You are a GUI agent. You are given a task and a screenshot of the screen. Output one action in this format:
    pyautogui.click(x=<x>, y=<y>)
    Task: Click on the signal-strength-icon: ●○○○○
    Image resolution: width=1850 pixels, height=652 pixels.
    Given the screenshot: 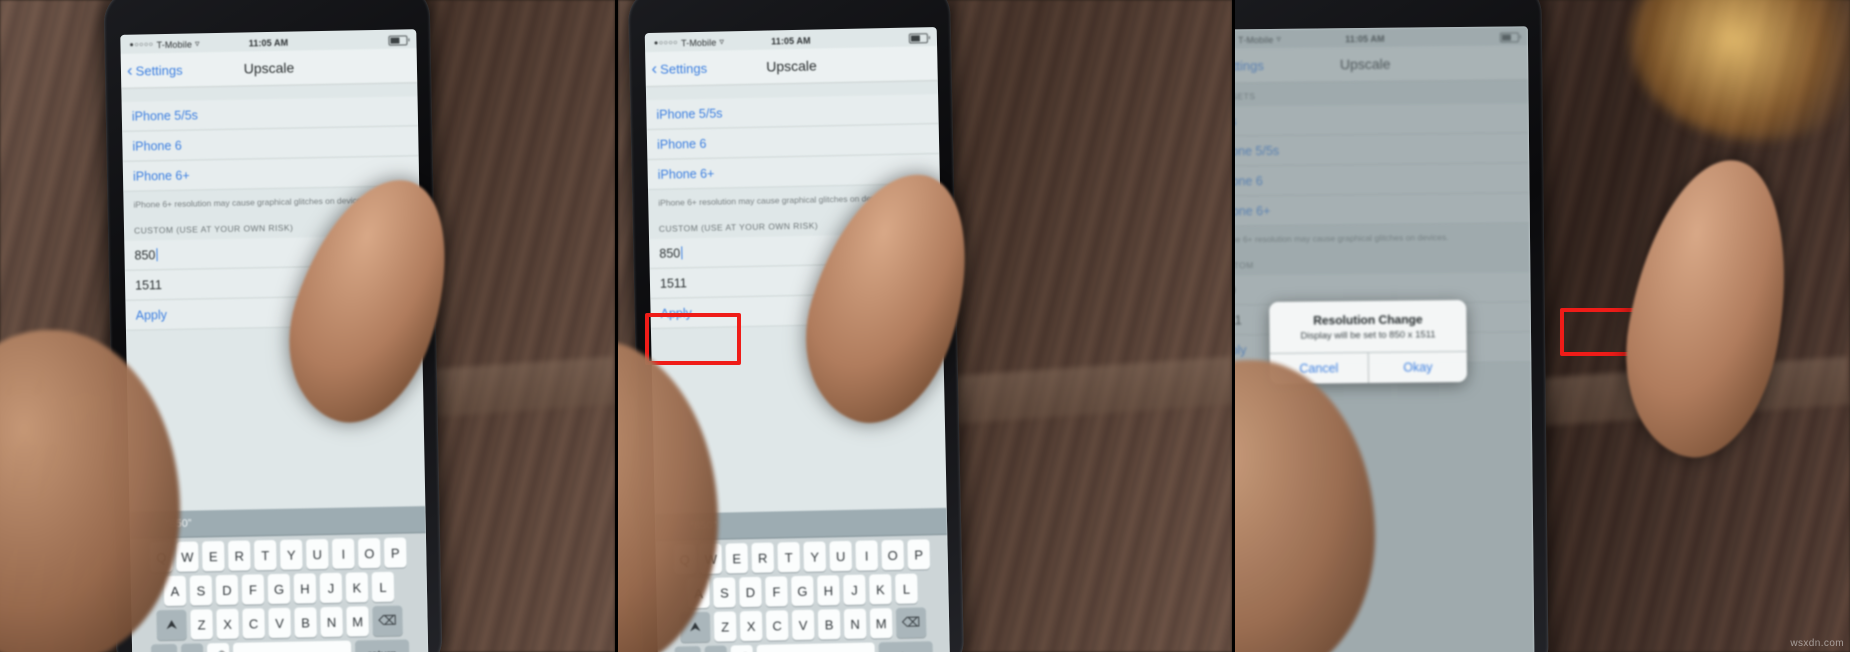 What is the action you would take?
    pyautogui.click(x=665, y=43)
    